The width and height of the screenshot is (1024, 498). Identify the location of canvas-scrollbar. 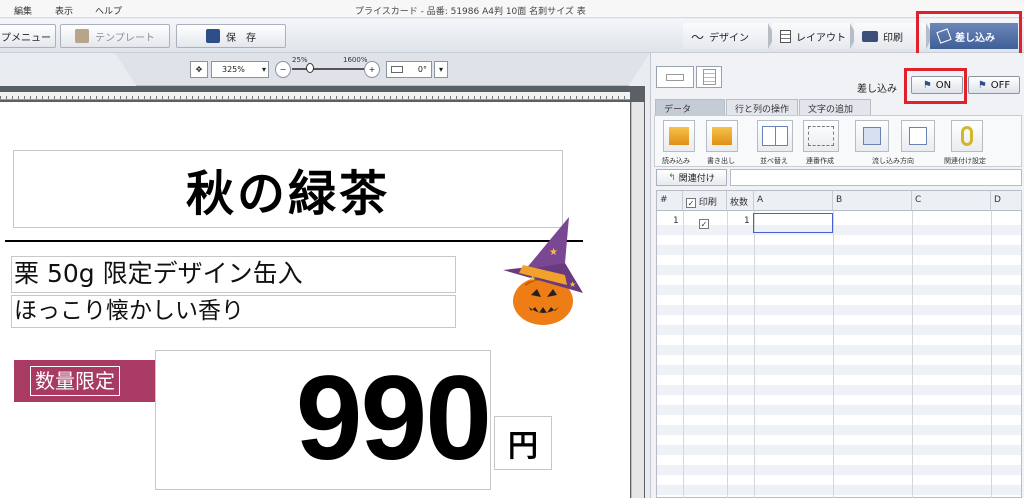
(637, 300).